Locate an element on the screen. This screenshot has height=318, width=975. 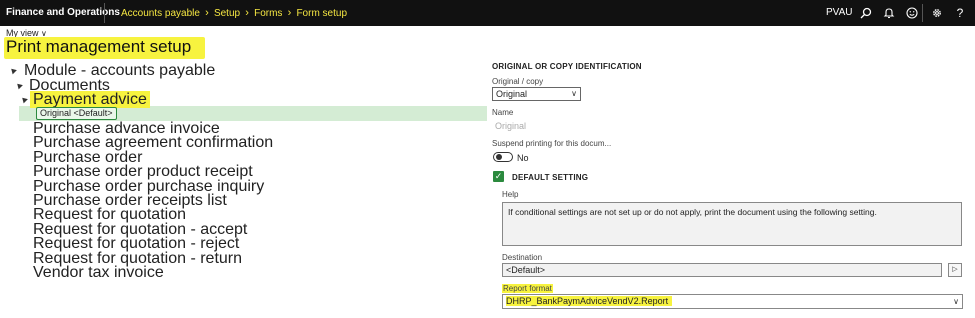
help-label: Help is located at coordinates (510, 194).